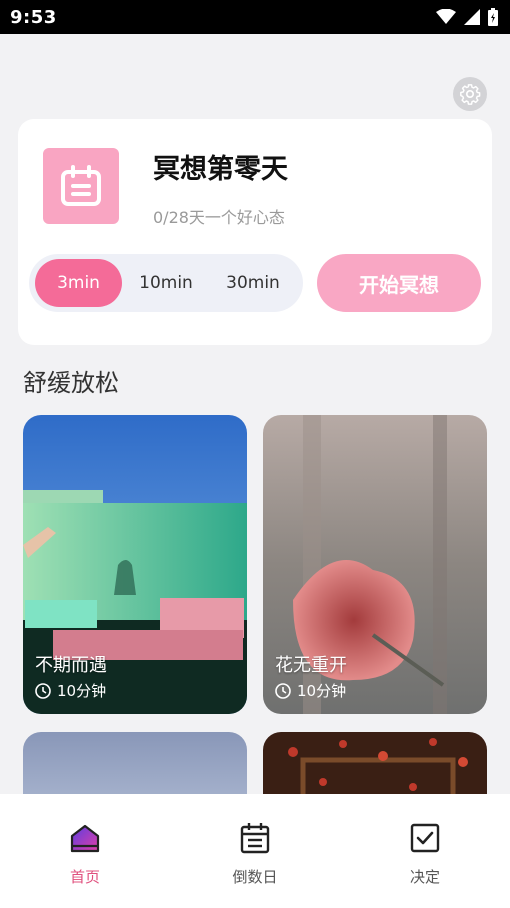 Image resolution: width=510 pixels, height=908 pixels. I want to click on checkbox-icon, so click(425, 838).